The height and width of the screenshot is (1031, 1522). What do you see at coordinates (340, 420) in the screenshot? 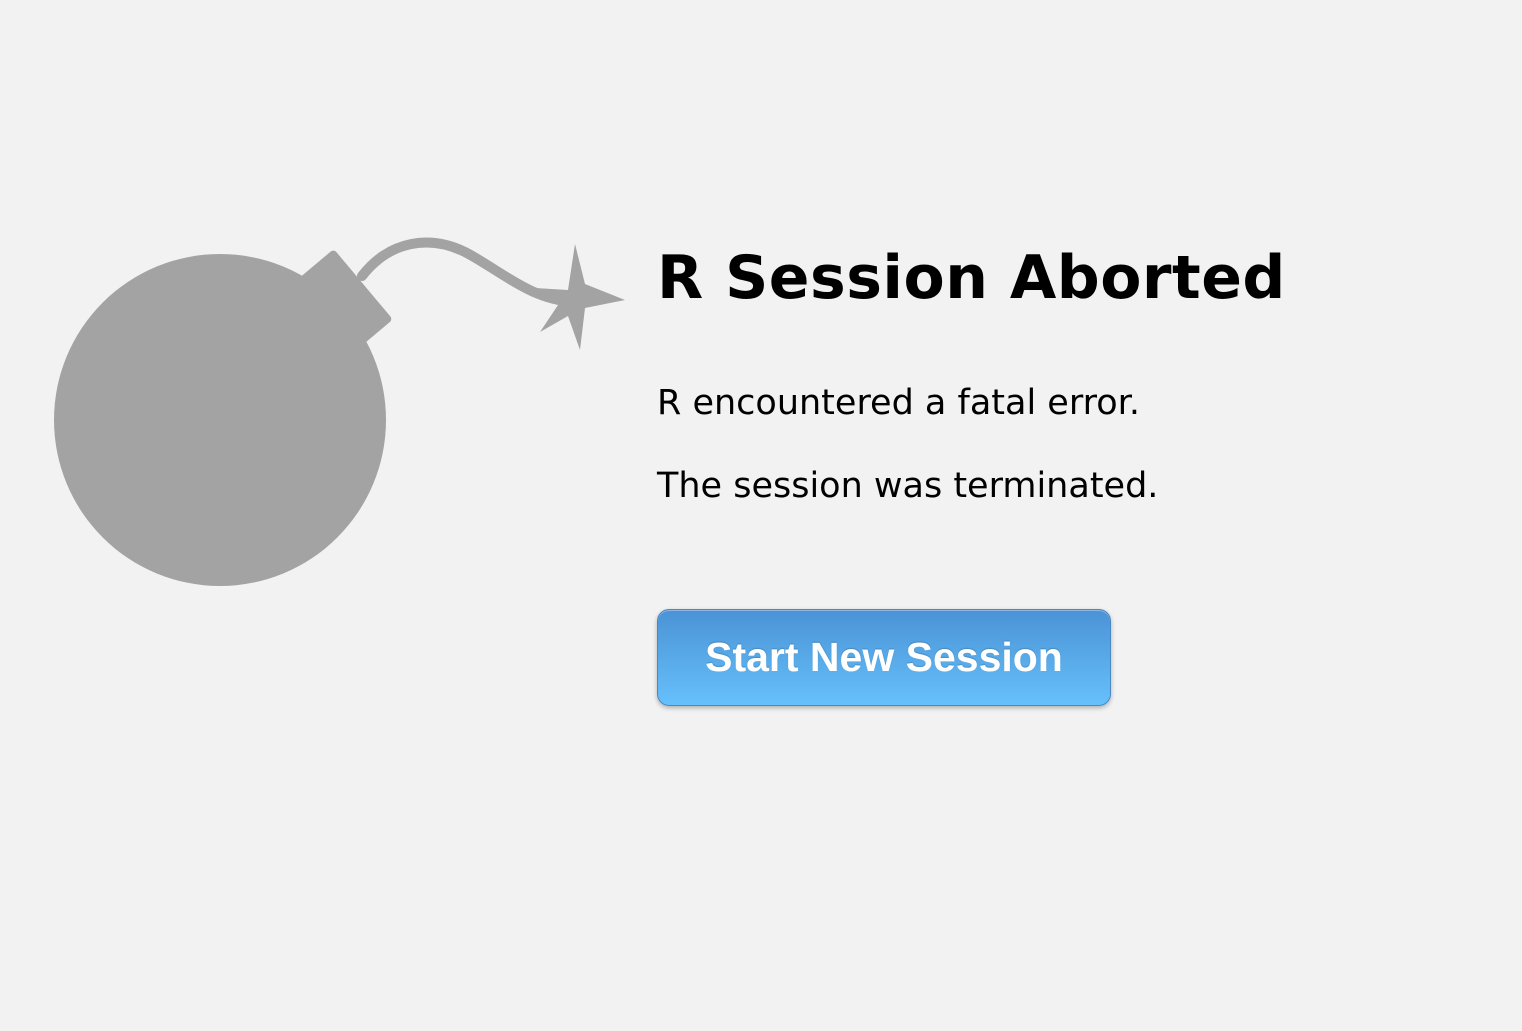
I see `bomb-icon` at bounding box center [340, 420].